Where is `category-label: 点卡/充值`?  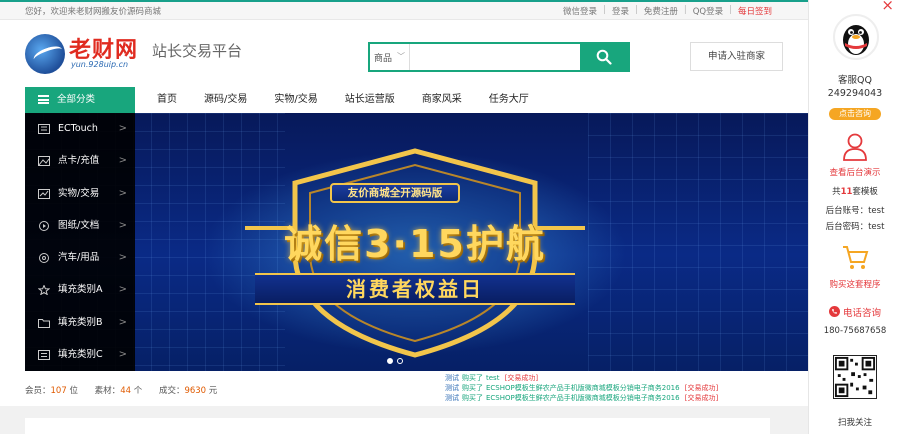
category-label: 点卡/充值 is located at coordinates (79, 161).